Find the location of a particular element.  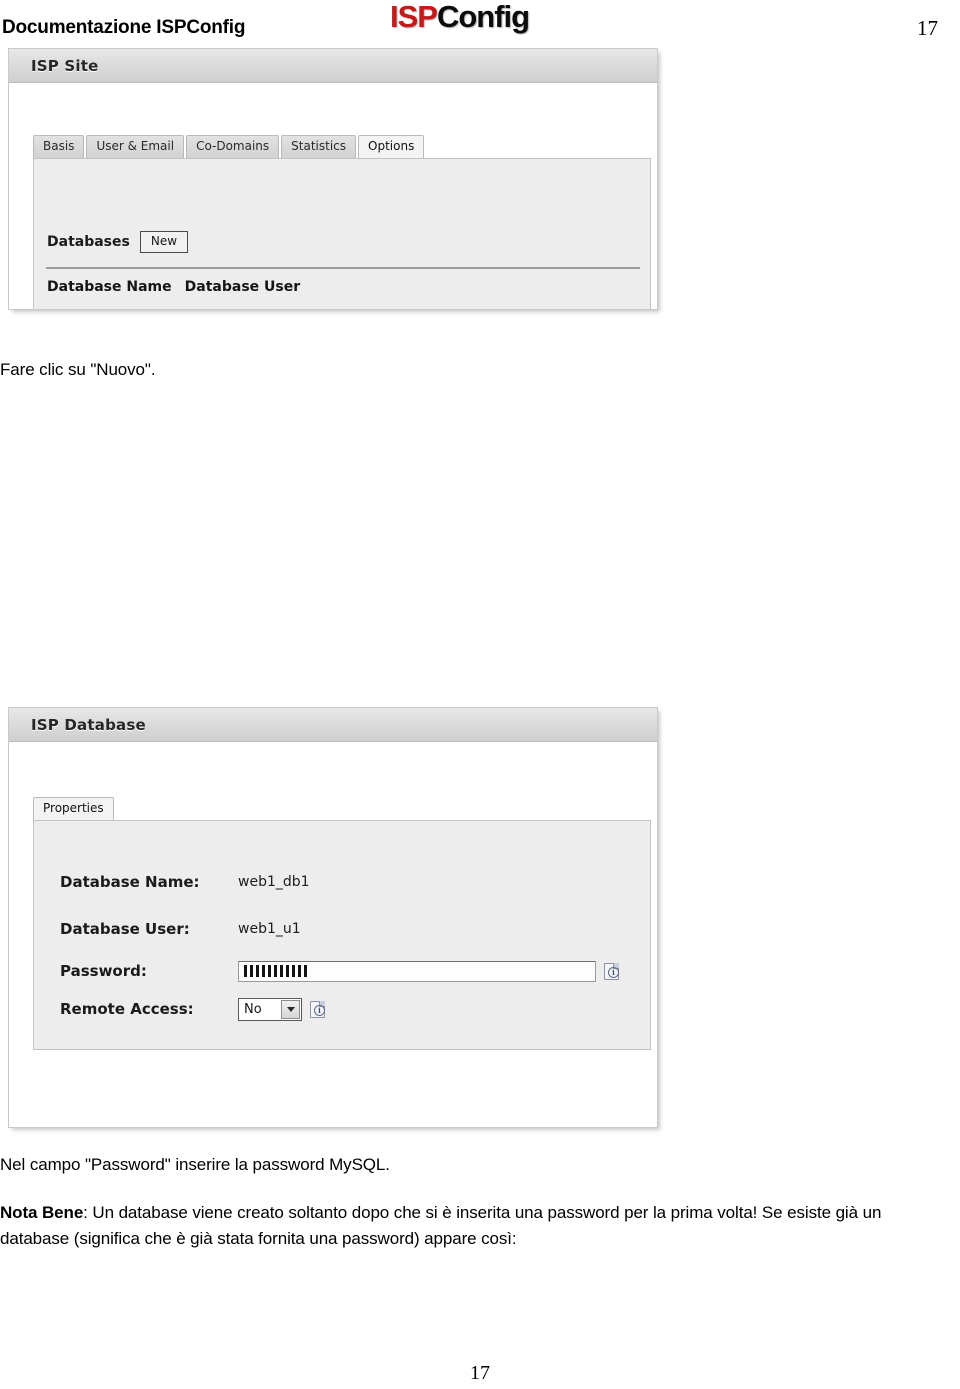

logo-text-isp: ISP is located at coordinates (414, 17).